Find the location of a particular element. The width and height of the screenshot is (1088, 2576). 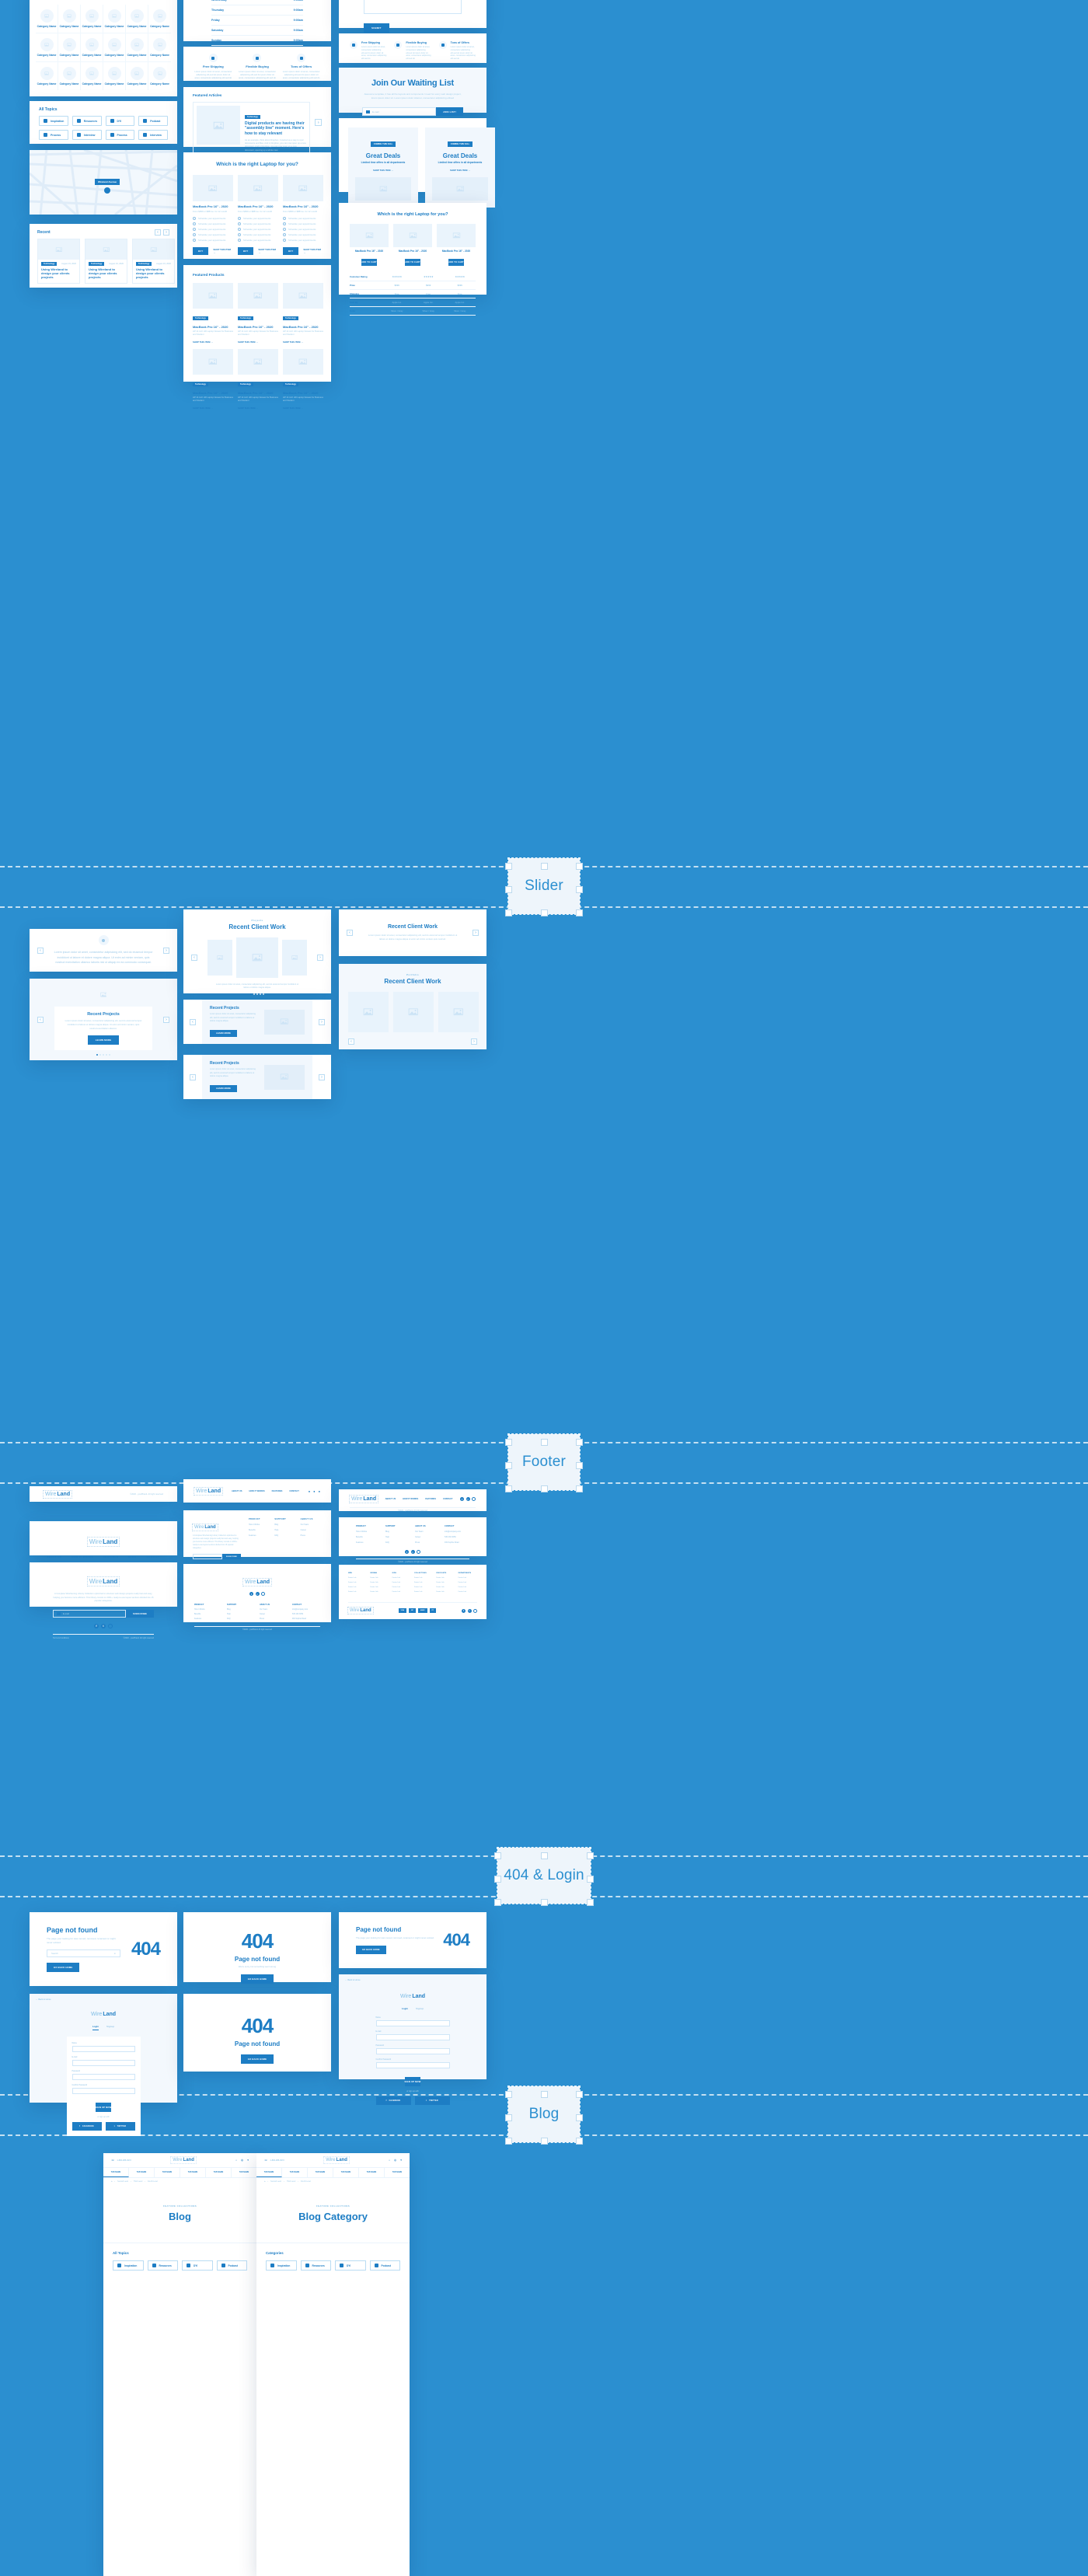

subscribe-button: SUBSCRIBE is located at coordinates (231, 1557).